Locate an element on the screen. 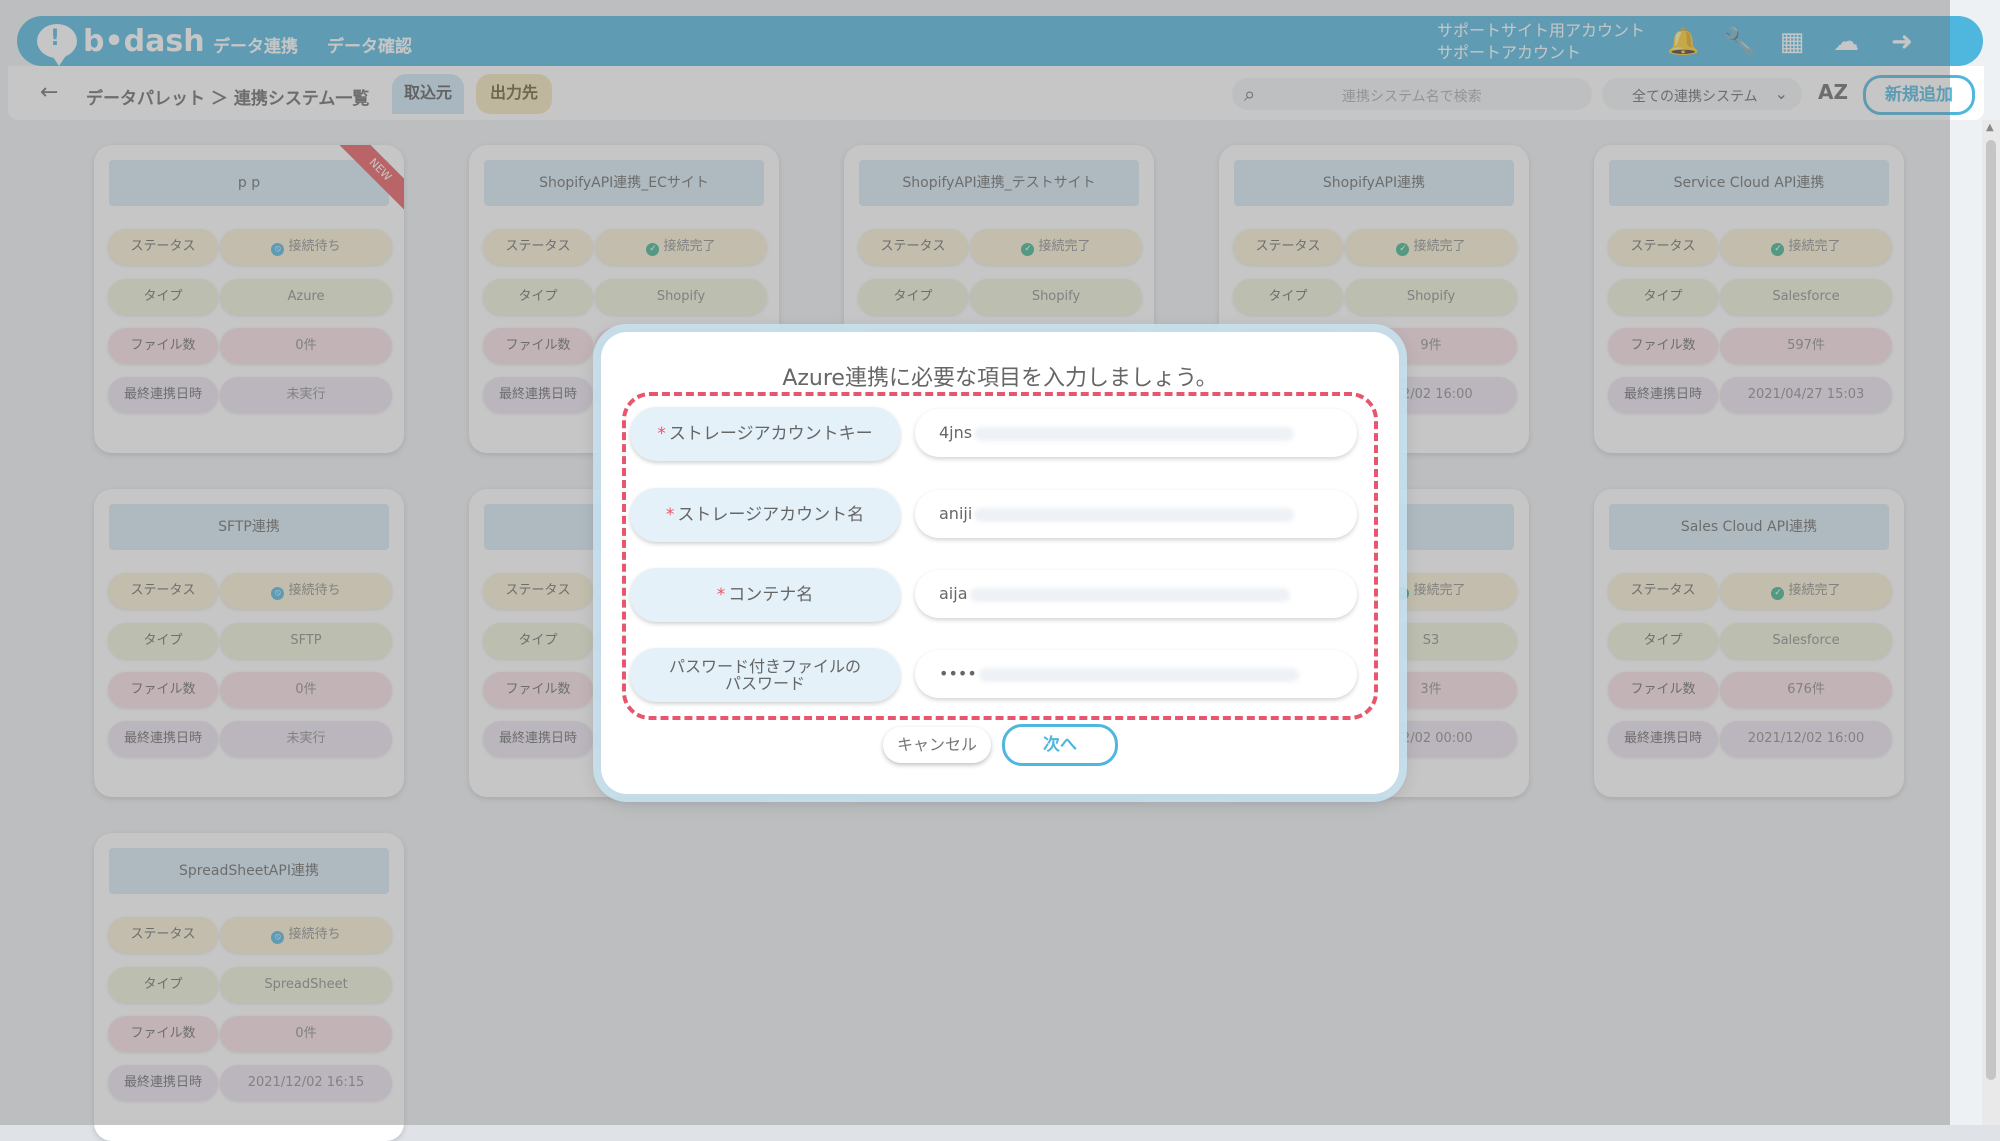  field-storage-account-name: * ストレージアカウント名 aniji is located at coordinates (999, 516).